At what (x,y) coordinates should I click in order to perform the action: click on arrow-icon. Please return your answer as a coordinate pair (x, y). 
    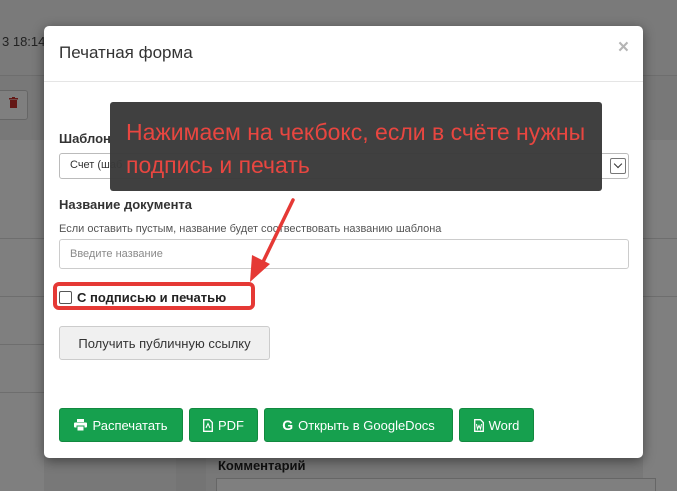
    Looking at the image, I should click on (272, 240).